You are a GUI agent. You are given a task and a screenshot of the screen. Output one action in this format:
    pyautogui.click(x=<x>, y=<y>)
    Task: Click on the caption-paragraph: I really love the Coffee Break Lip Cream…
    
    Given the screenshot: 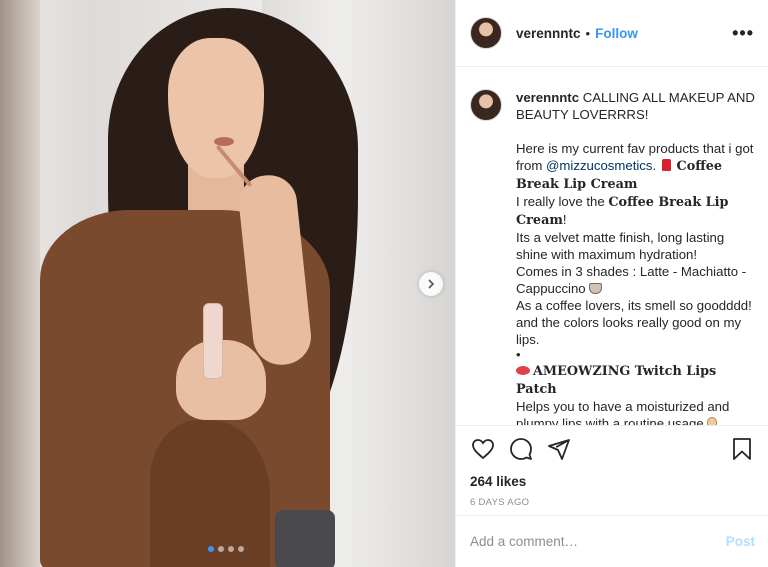 What is the action you would take?
    pyautogui.click(x=622, y=211)
    